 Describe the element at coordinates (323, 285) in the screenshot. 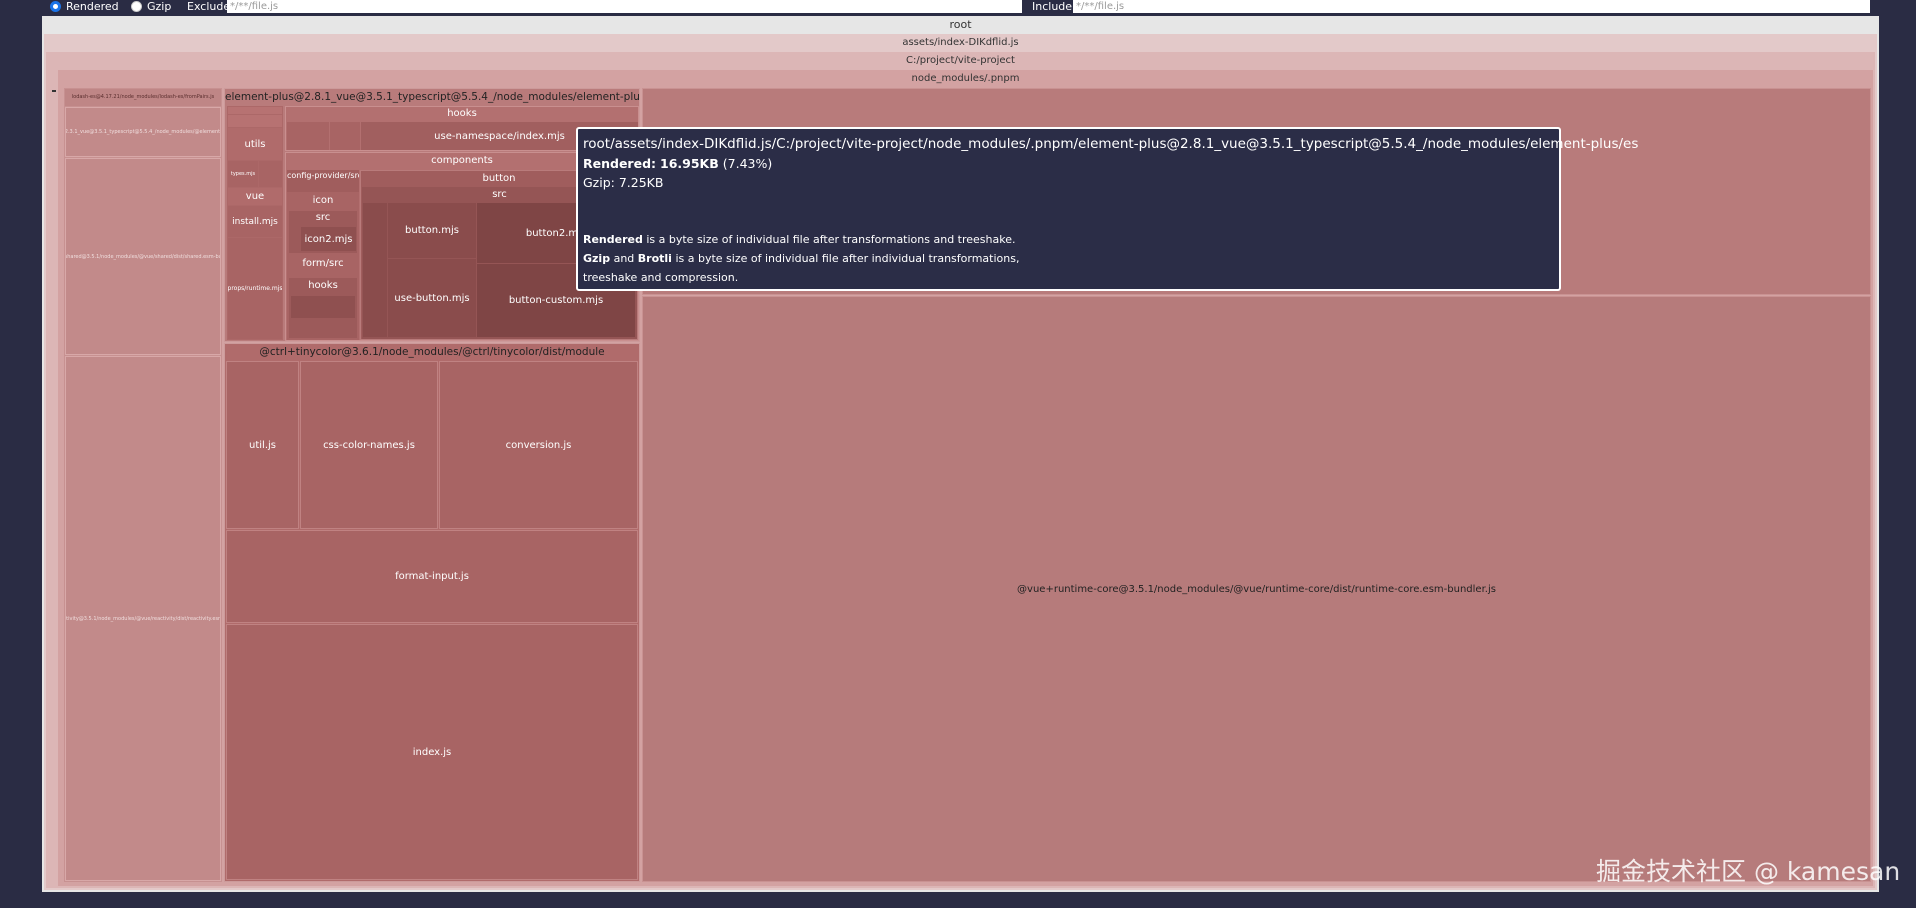

I see `ep-form-hooks-label: hooks` at that location.